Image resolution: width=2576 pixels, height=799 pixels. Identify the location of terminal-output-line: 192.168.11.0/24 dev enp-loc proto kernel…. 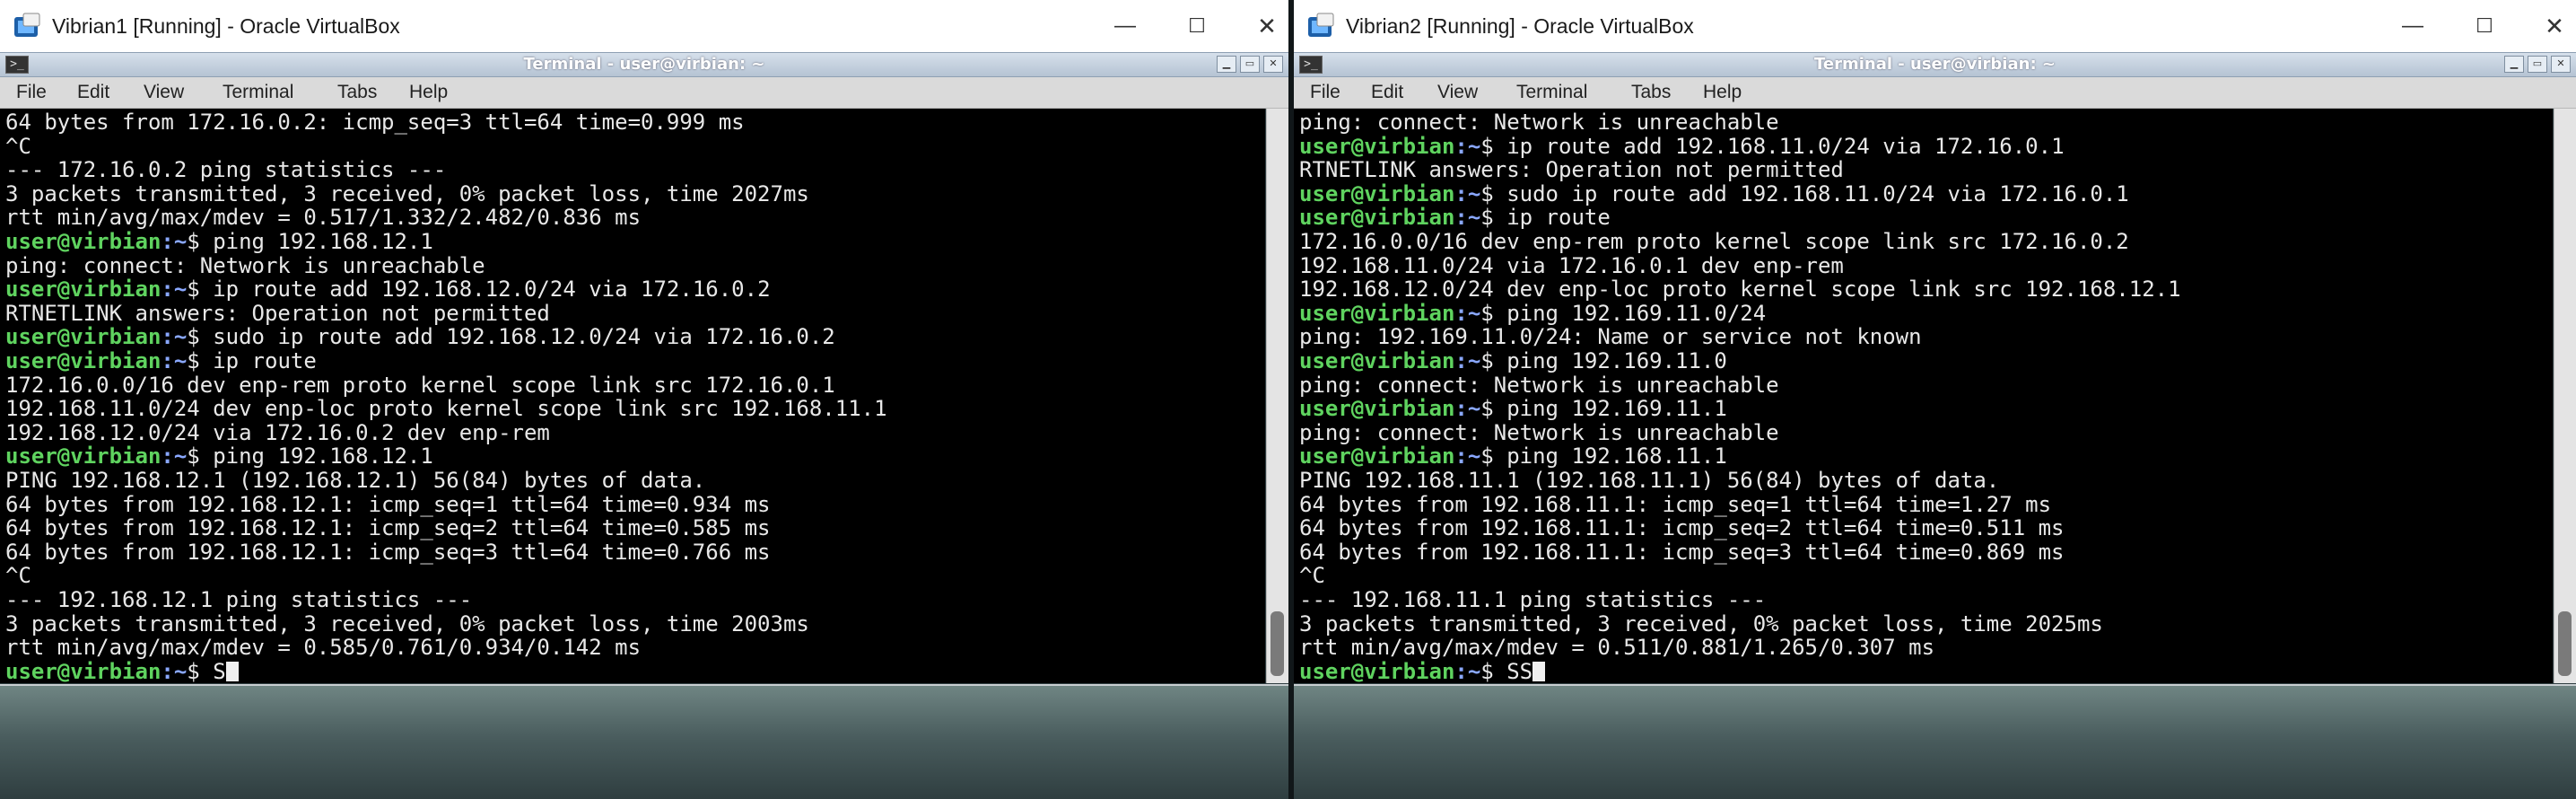
(446, 409).